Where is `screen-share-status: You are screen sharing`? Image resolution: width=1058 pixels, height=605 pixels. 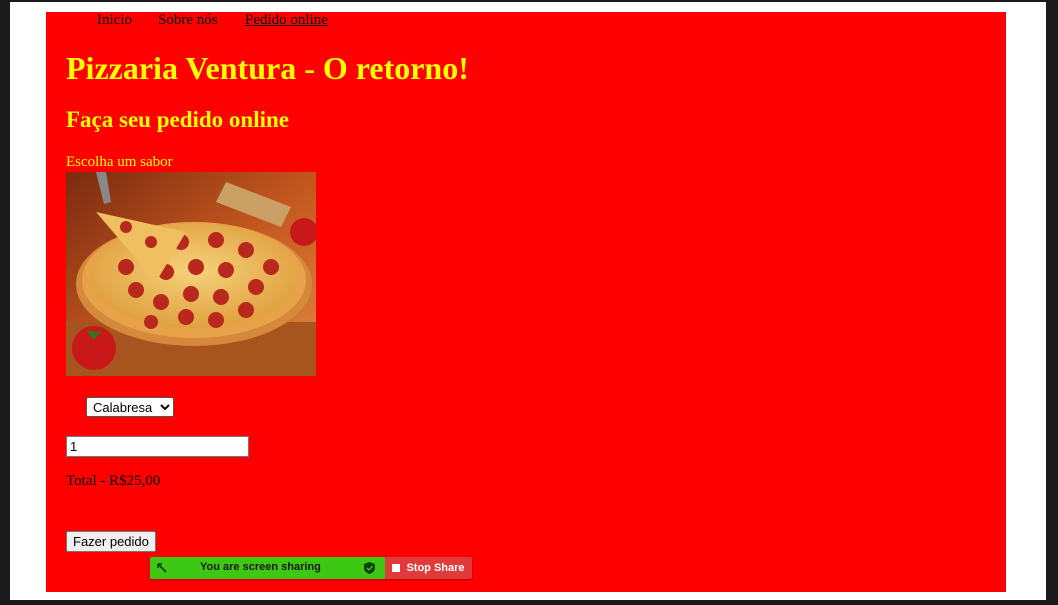 screen-share-status: You are screen sharing is located at coordinates (267, 568).